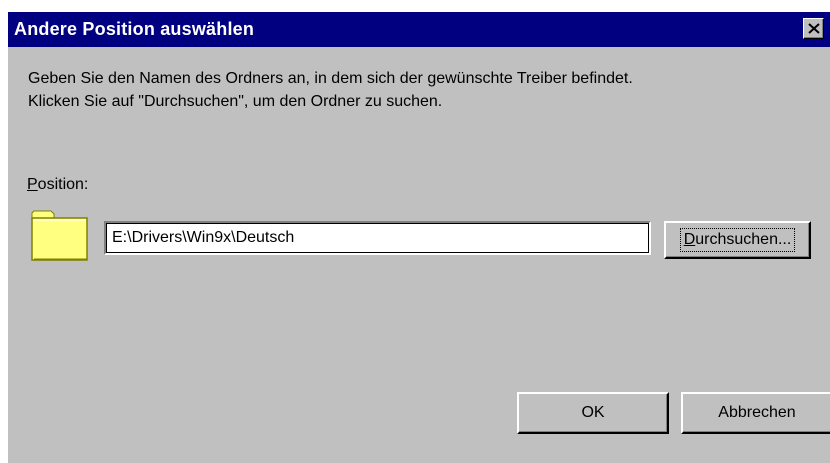  Describe the element at coordinates (755, 413) in the screenshot. I see `cancel-button: Abbrechen` at that location.